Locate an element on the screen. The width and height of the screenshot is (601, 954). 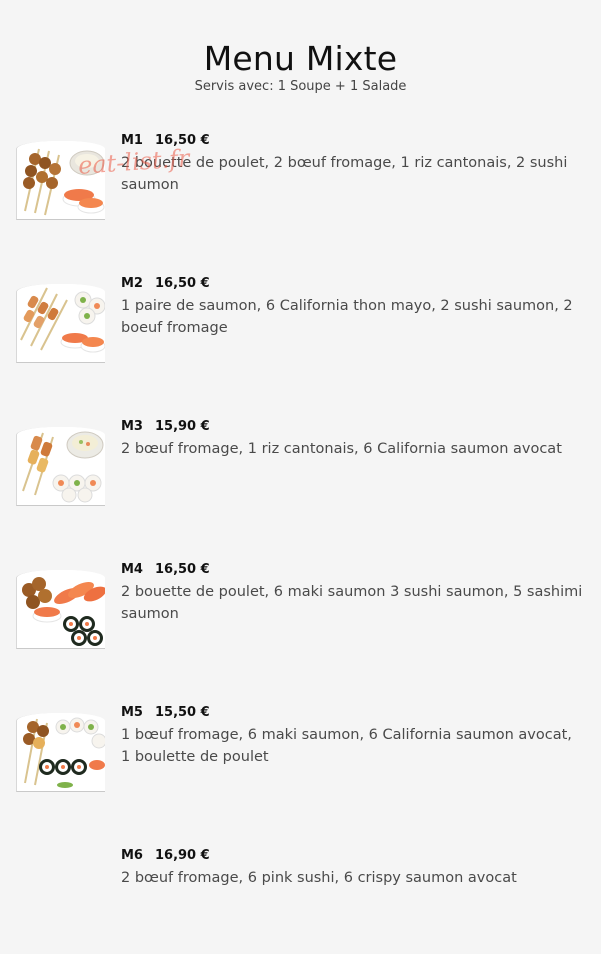
item-code: M6 is located at coordinates (132, 855).